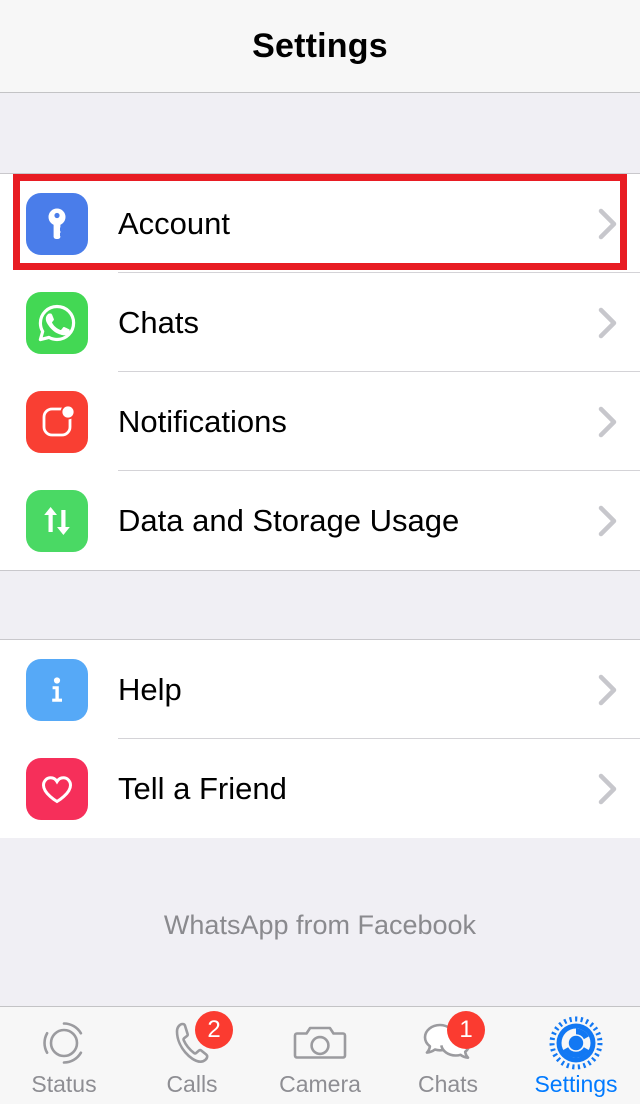 The image size is (640, 1104). I want to click on tab-camera: Camera, so click(320, 1055).